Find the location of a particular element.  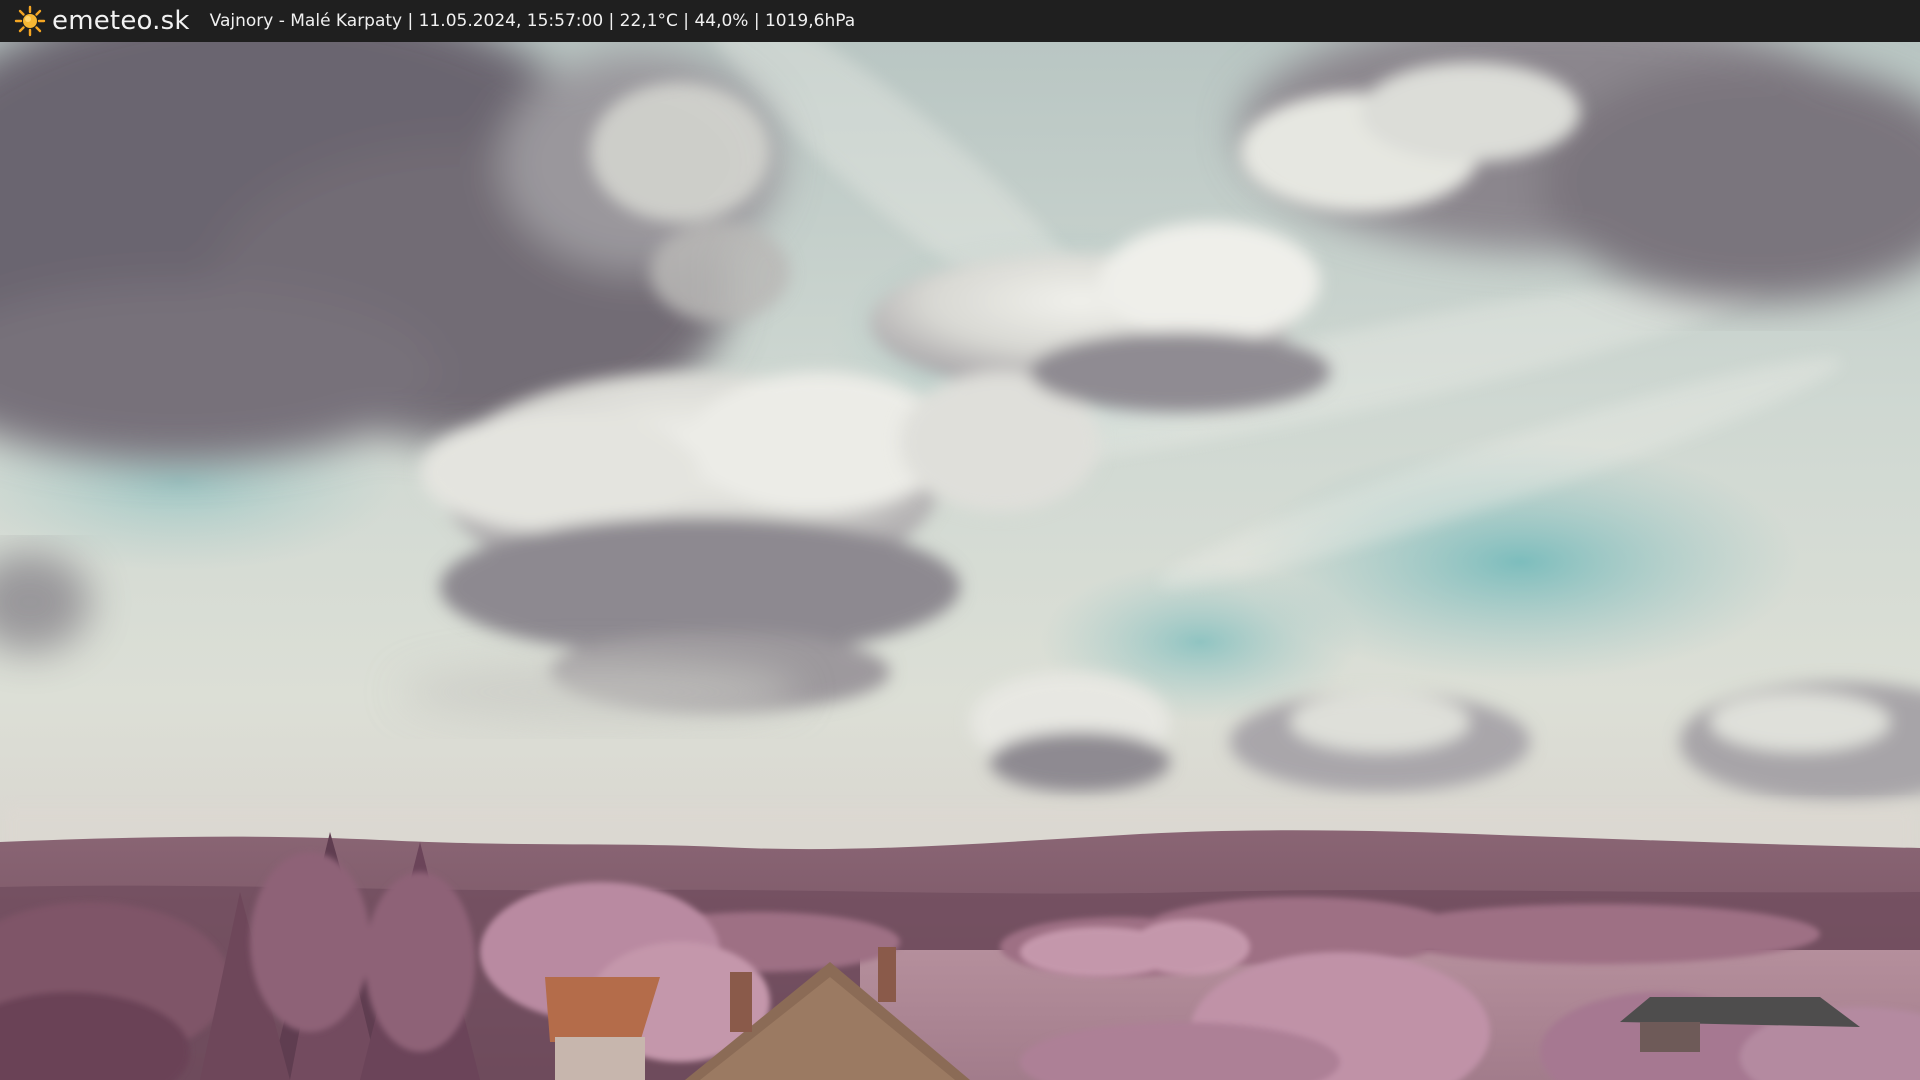

sun-icon is located at coordinates (30, 21).